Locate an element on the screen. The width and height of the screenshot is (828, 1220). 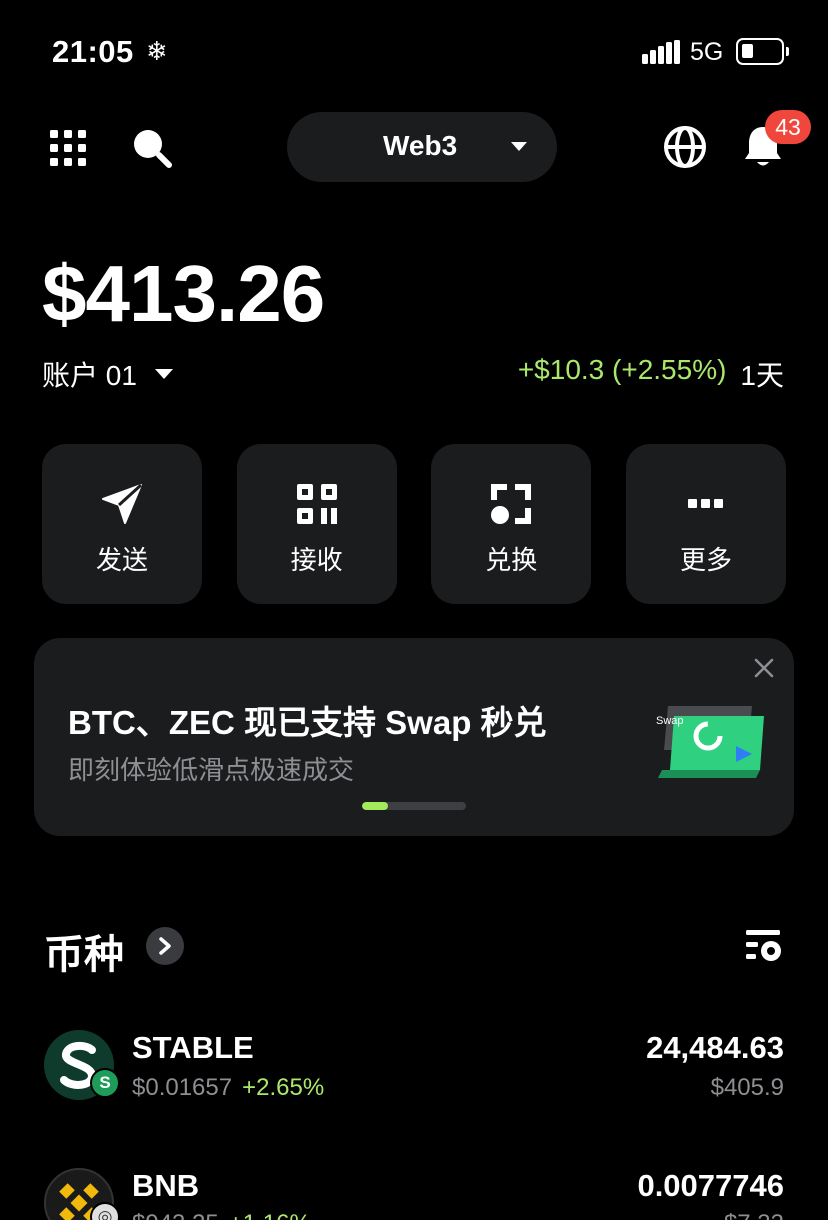
close-icon is located at coordinates (764, 668).